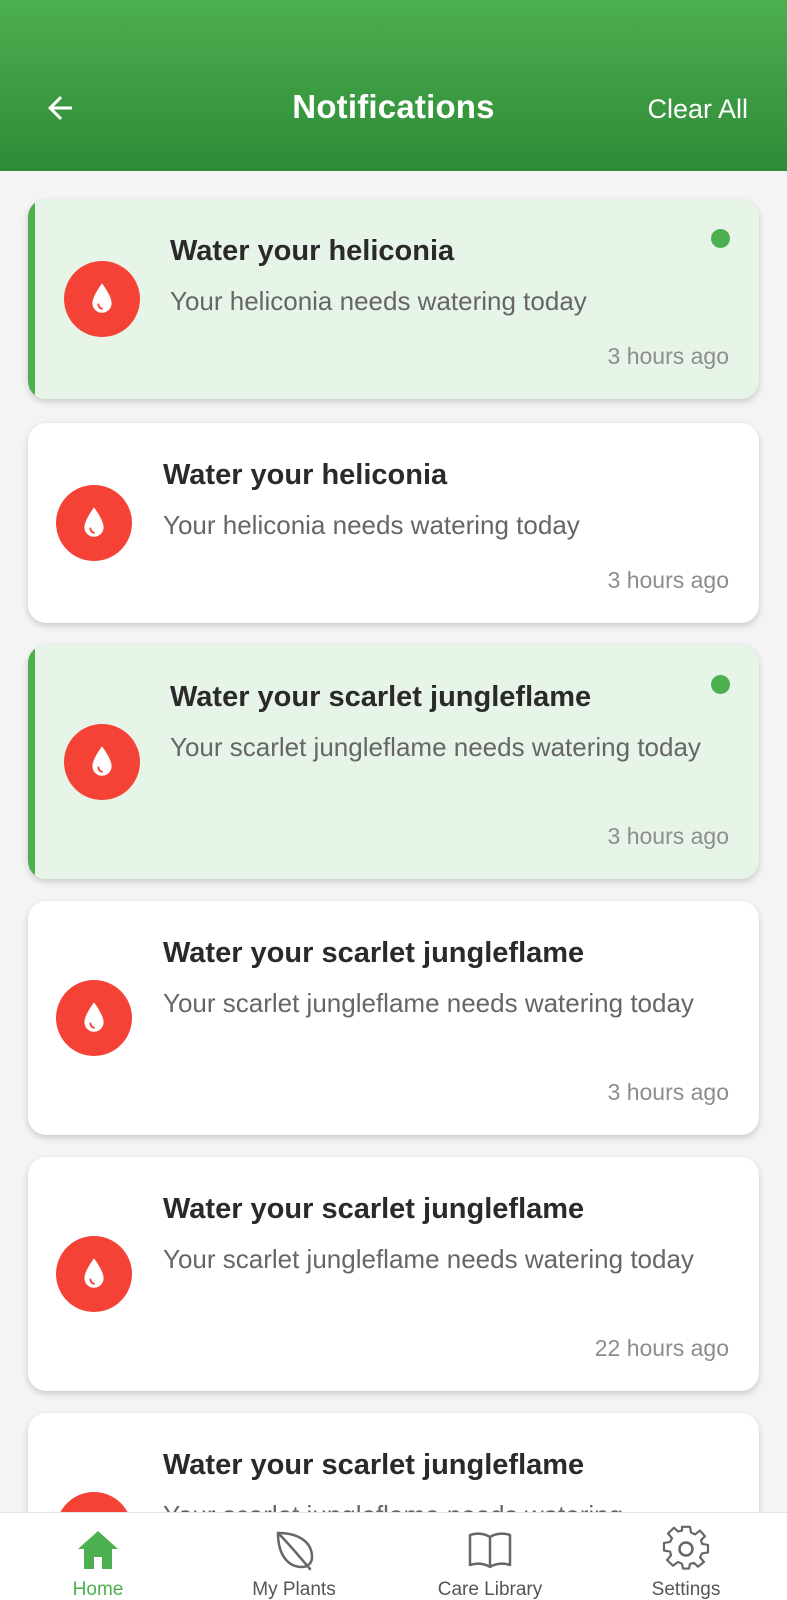 This screenshot has width=787, height=1600. Describe the element at coordinates (393, 85) in the screenshot. I see `header-bar: Notifications Clear All` at that location.